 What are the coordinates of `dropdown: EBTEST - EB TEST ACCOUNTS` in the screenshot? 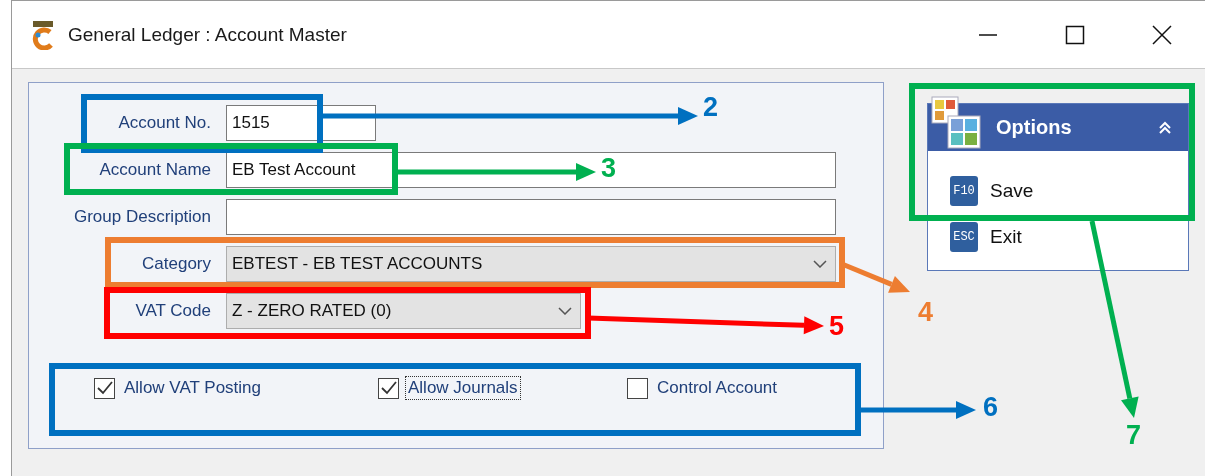 It's located at (531, 264).